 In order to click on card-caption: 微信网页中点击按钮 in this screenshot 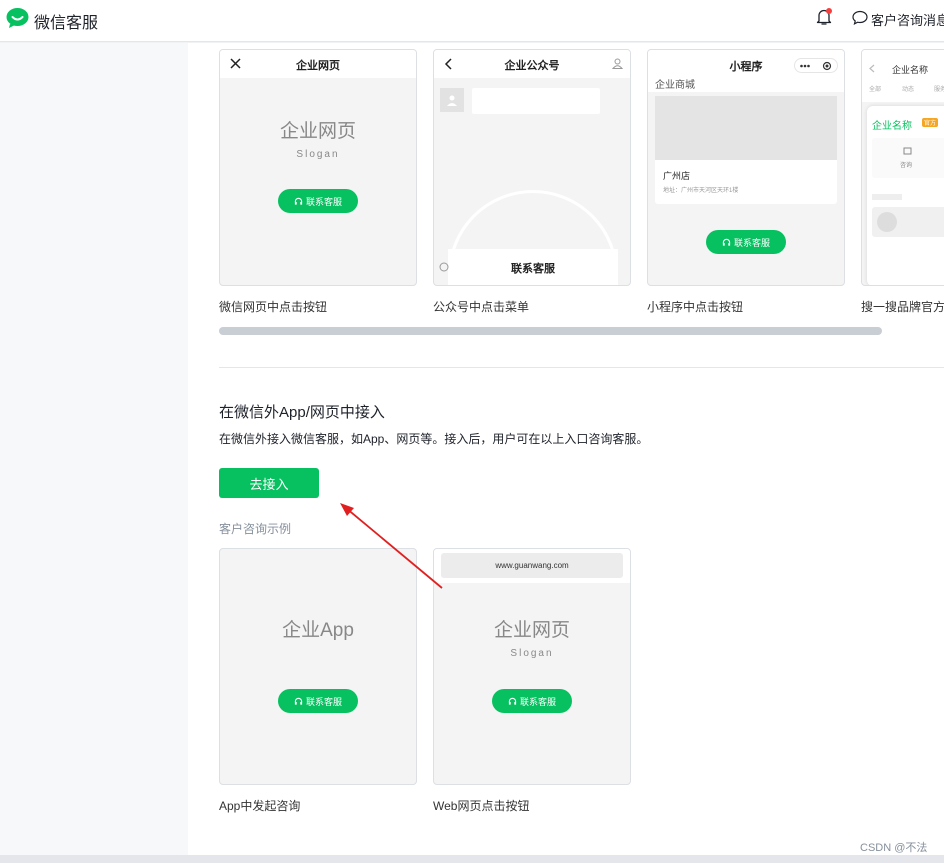, I will do `click(273, 307)`.